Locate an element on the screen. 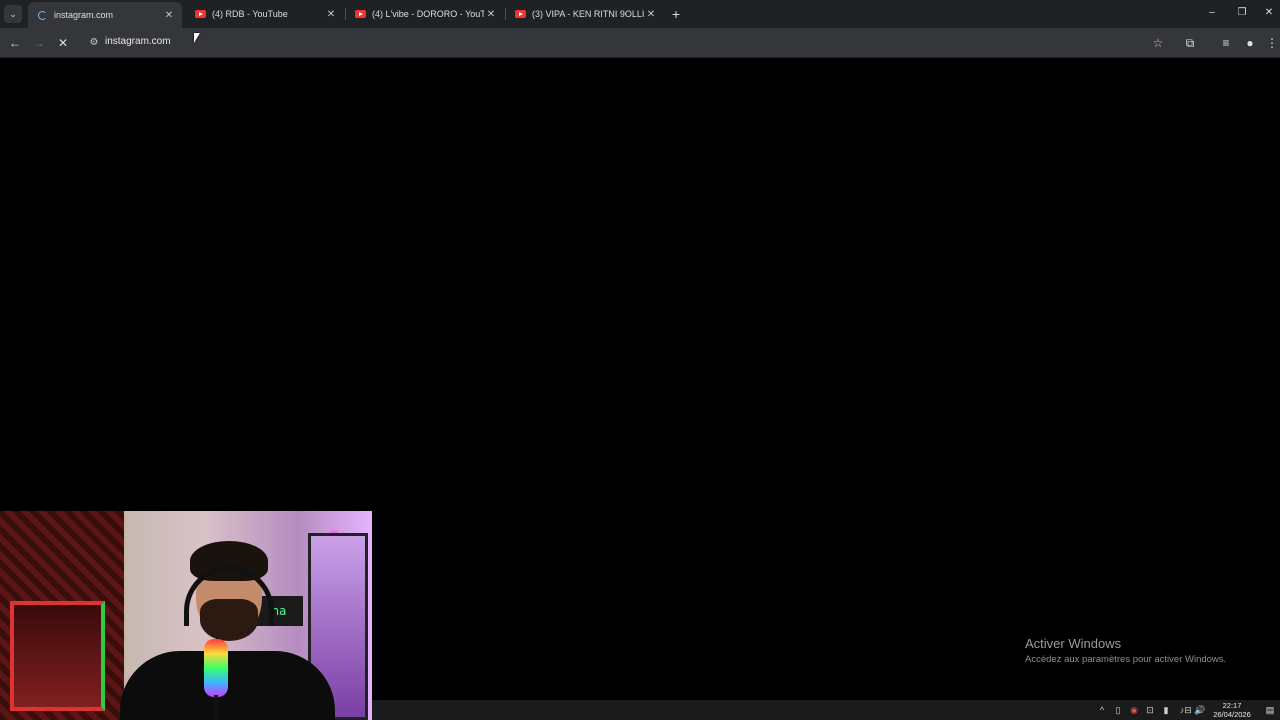 This screenshot has width=1280, height=720. tab-vipa-youtube: (3) VIPA - KEN RITNI 9OLLI - ن ✕ is located at coordinates (585, 14).